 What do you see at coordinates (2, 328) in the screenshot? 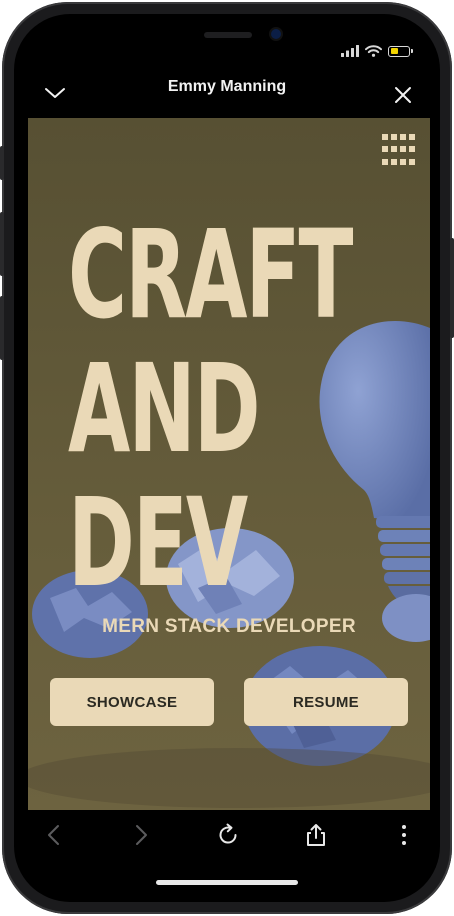
I see `volume-down-button` at bounding box center [2, 328].